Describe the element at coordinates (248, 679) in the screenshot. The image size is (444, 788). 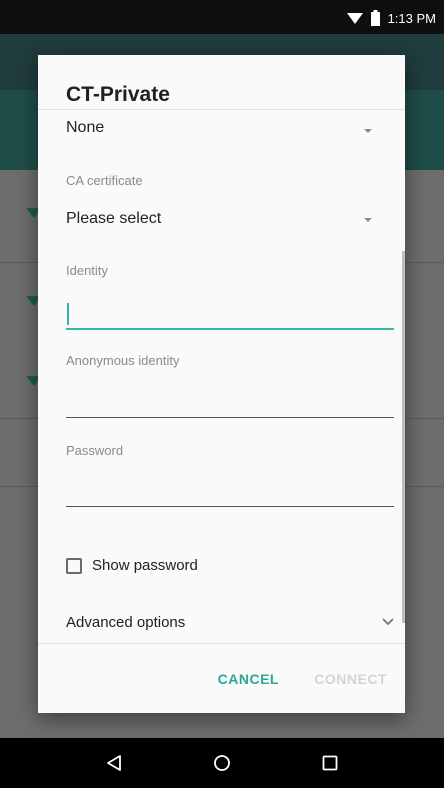
I see `cancel-button: CANCEL` at that location.